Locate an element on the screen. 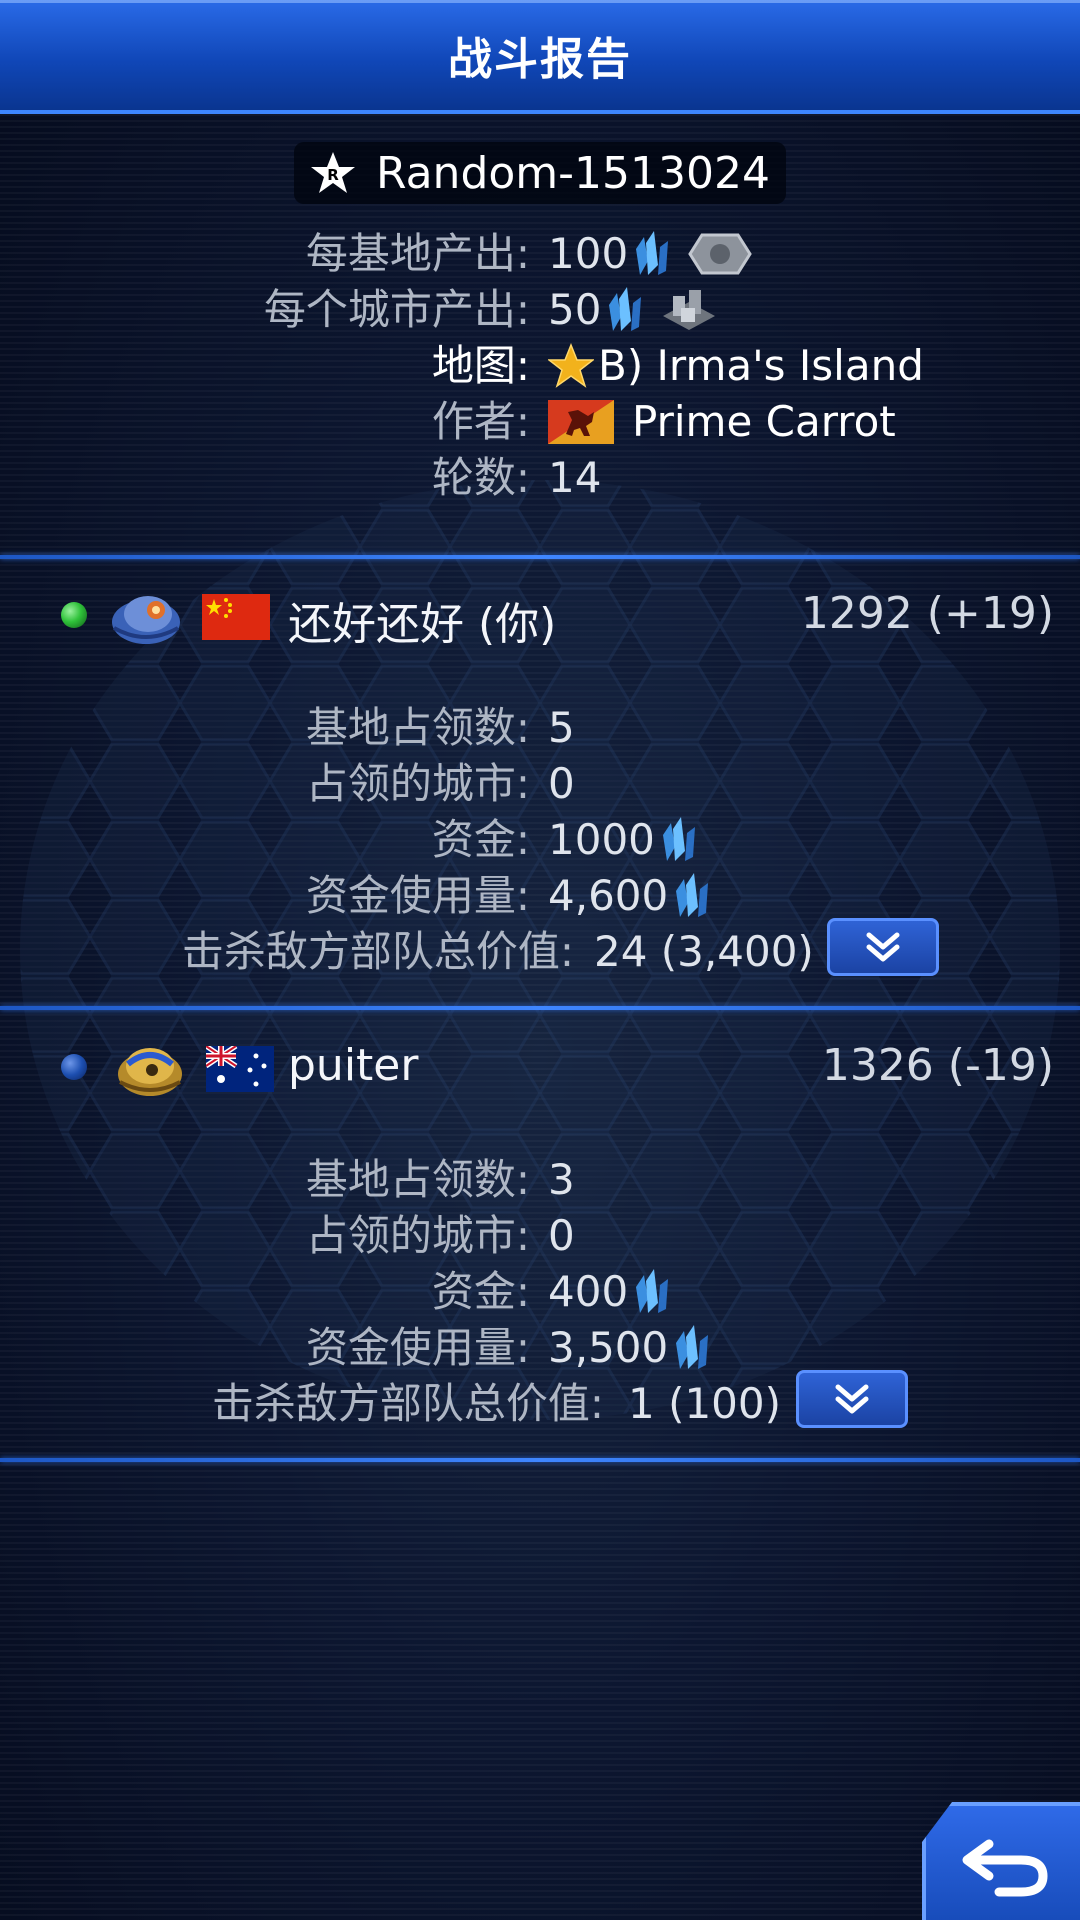  funds-value-wrap: 400 is located at coordinates (609, 1292).